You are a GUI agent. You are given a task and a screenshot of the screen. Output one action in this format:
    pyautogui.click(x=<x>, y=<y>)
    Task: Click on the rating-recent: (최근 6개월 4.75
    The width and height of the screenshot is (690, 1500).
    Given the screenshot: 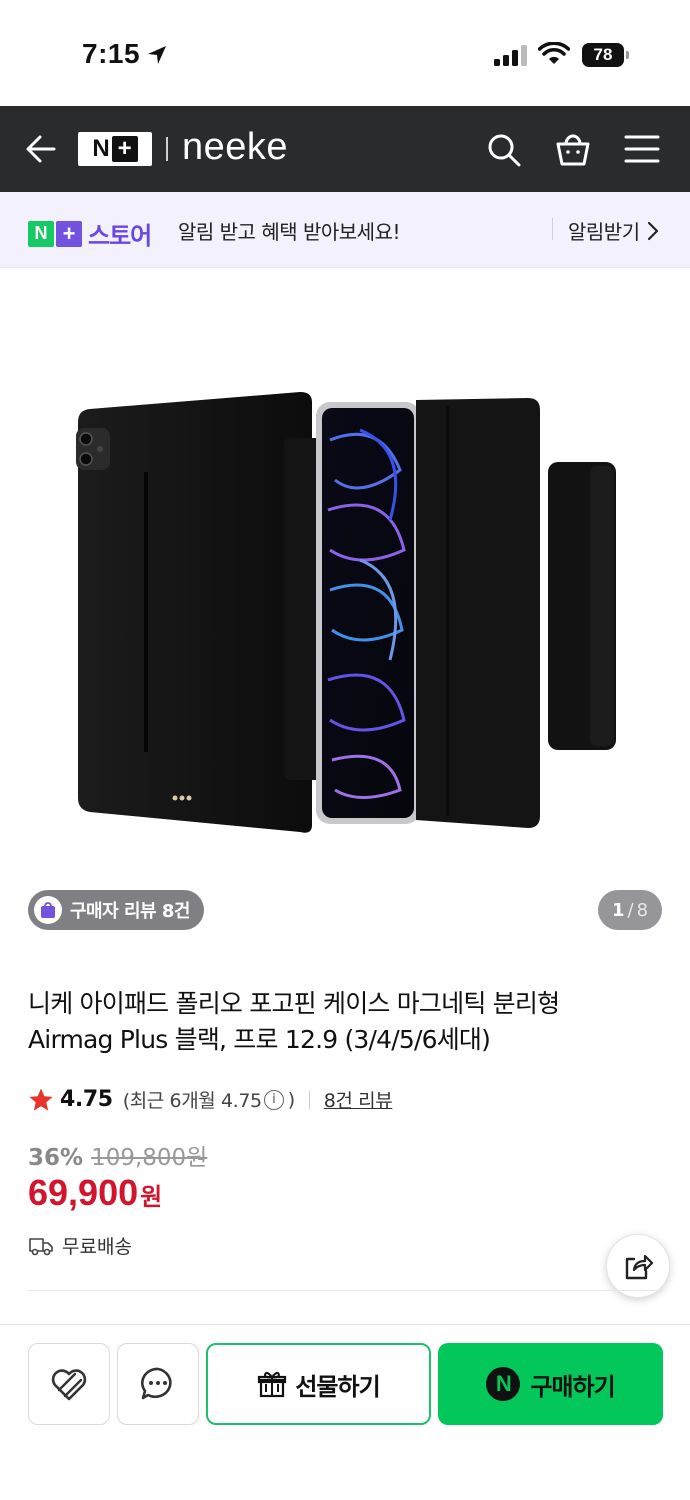 What is the action you would take?
    pyautogui.click(x=192, y=1101)
    